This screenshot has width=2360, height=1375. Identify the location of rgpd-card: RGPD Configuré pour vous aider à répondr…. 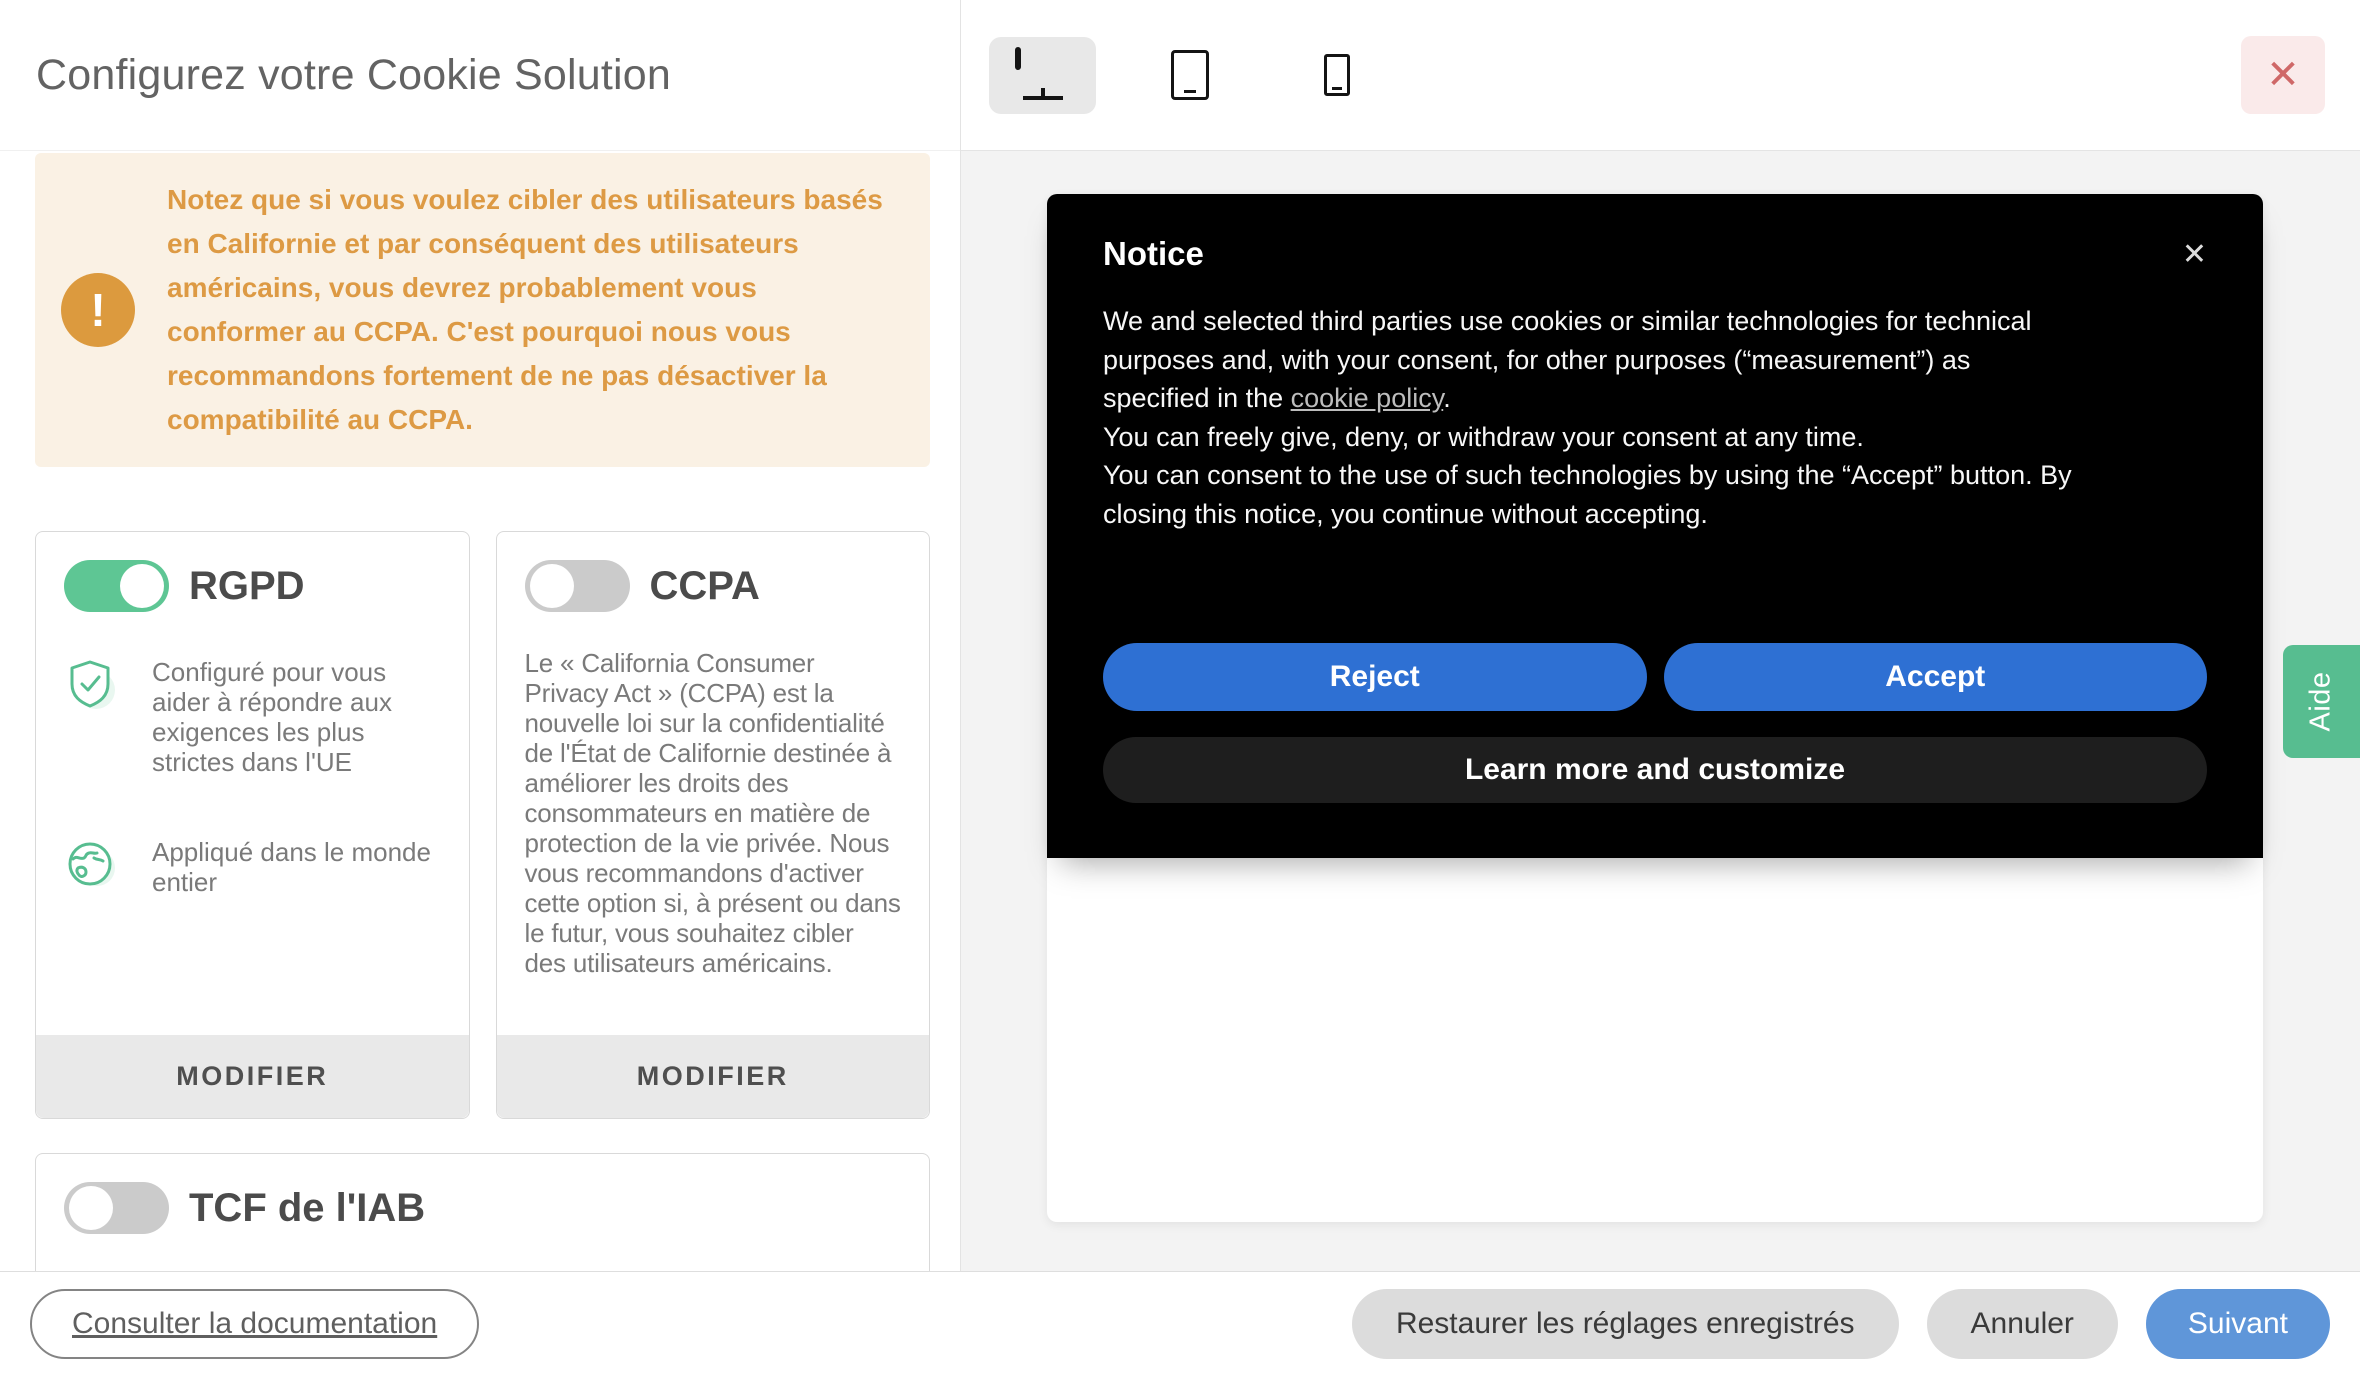
(252, 825).